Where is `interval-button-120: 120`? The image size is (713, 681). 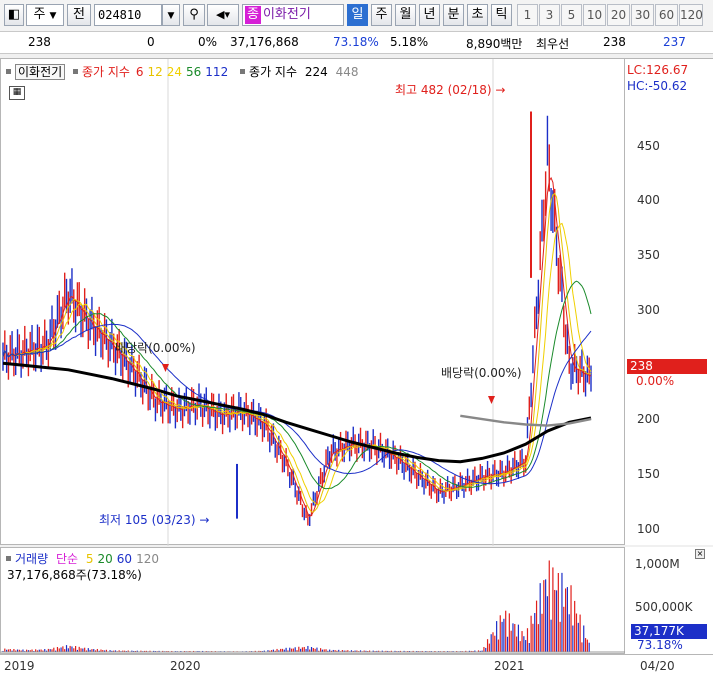 interval-button-120: 120 is located at coordinates (691, 15).